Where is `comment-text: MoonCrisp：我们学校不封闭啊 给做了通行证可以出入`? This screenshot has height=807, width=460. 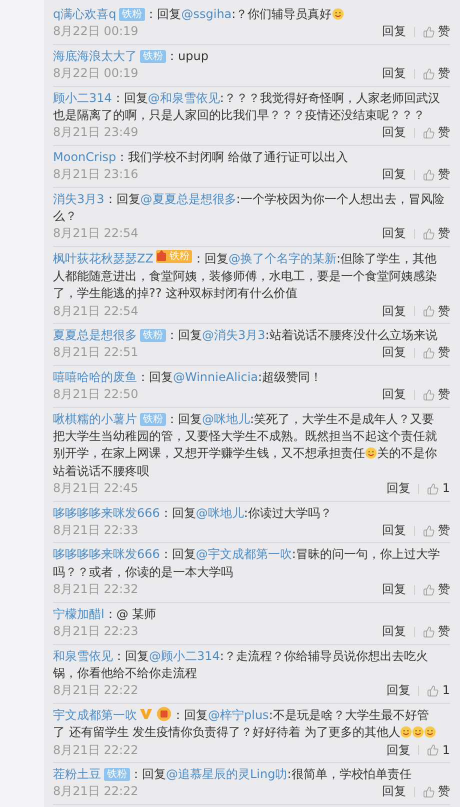 comment-text: MoonCrisp：我们学校不封闭啊 给做了通行证可以出入 is located at coordinates (201, 157).